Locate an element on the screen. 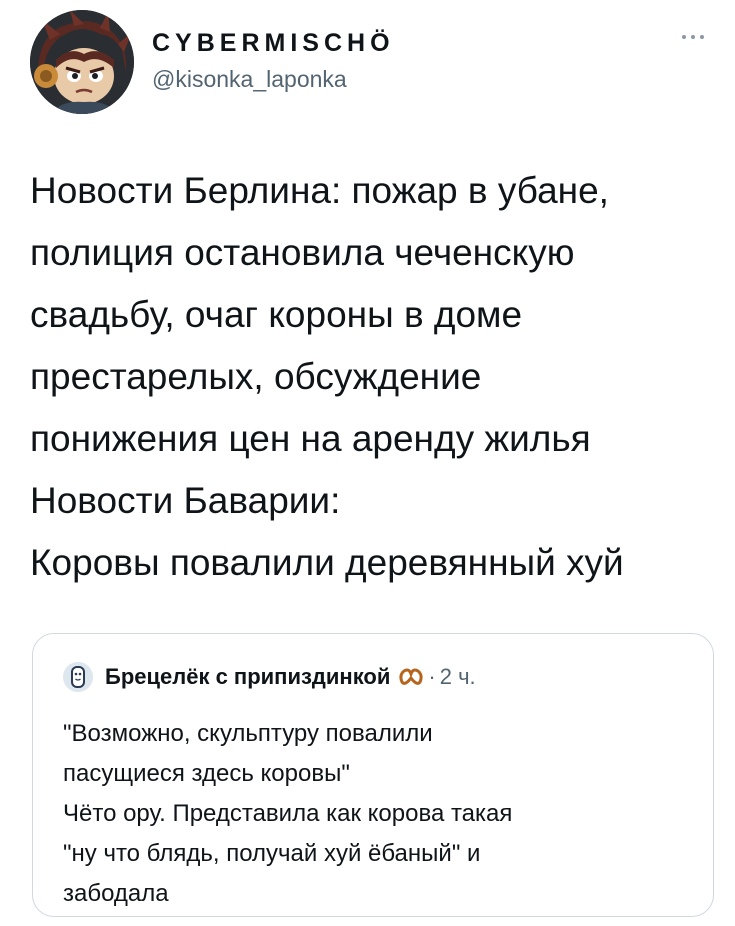  tweet-text-line: полиция остановила чеченскую is located at coordinates (302, 252).